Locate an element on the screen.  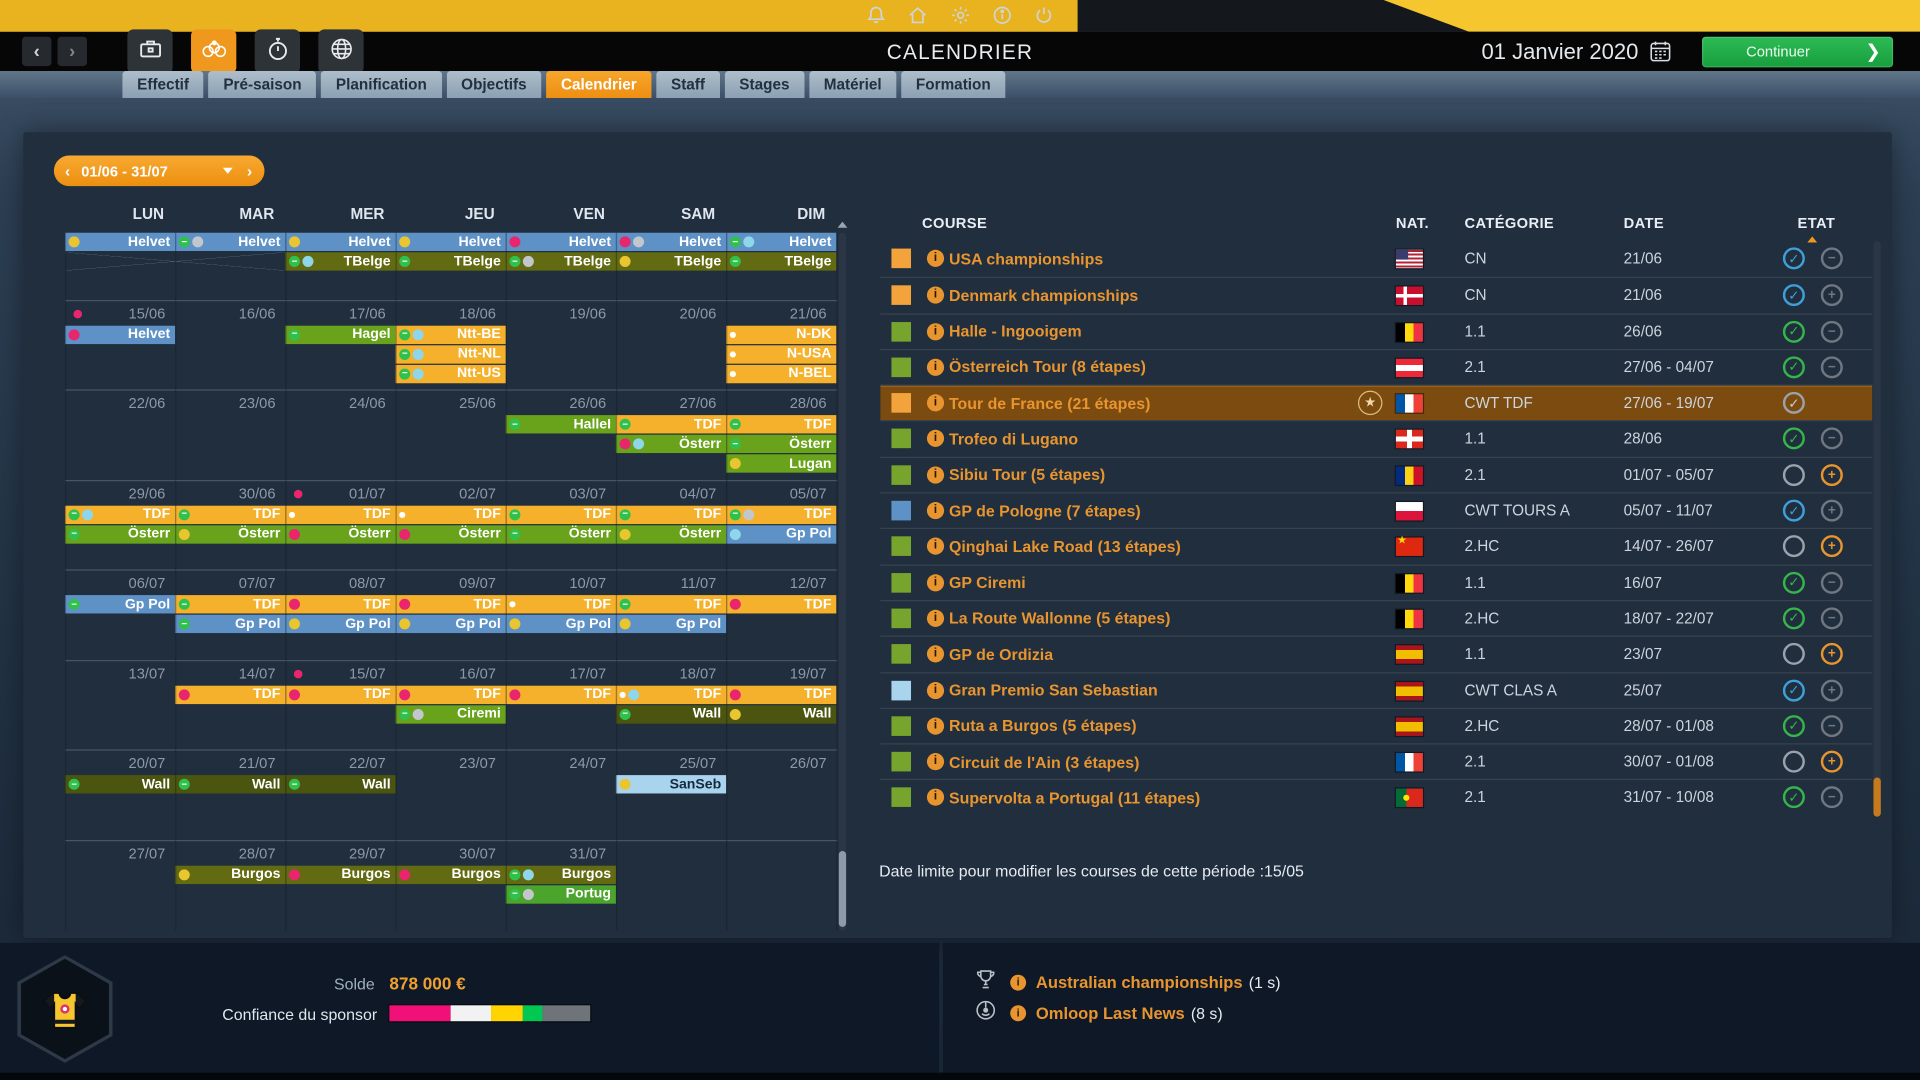
calendar-event-burgos: − Burgos is located at coordinates (560, 874).